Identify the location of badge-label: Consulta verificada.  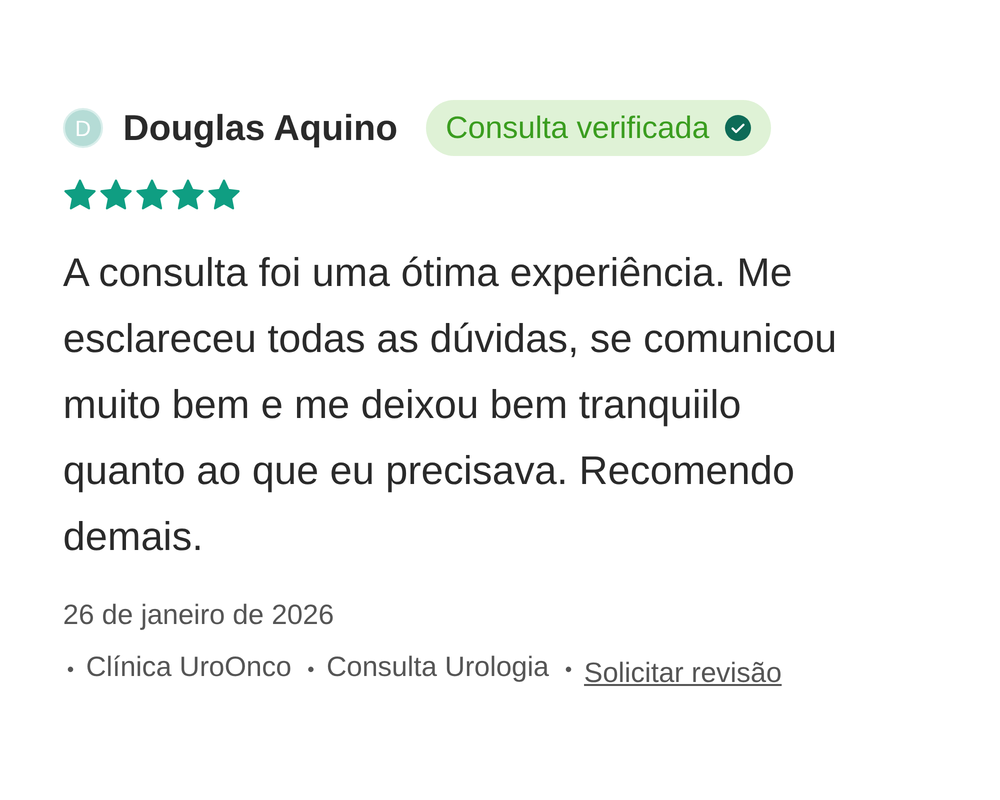
(578, 127).